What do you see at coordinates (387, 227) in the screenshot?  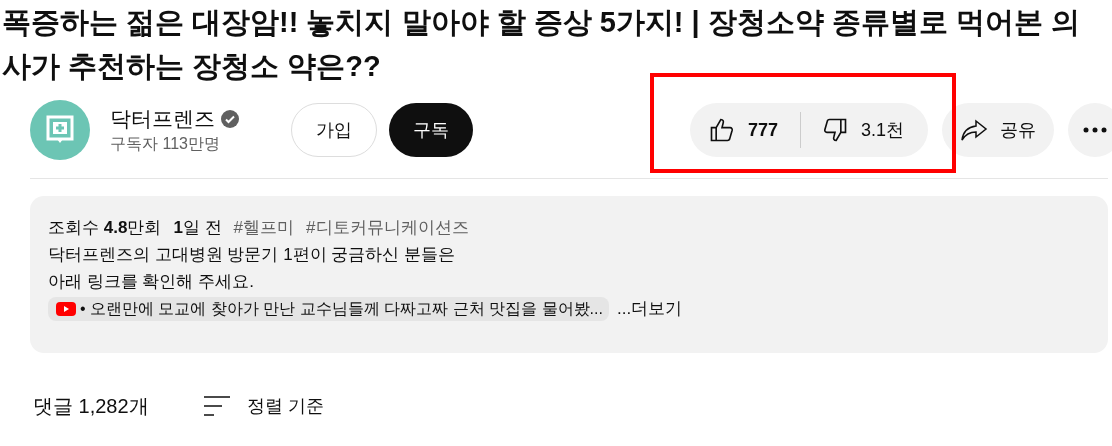 I see `hashtag-link: #디토커뮤니케이션즈` at bounding box center [387, 227].